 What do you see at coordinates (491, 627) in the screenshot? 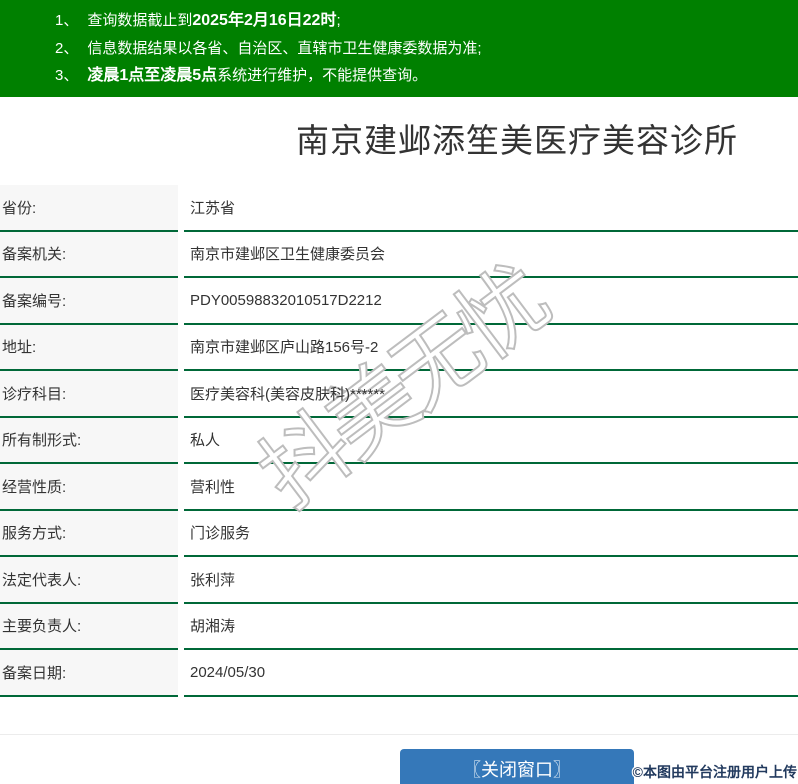
I see `row-value: 胡湘涛` at bounding box center [491, 627].